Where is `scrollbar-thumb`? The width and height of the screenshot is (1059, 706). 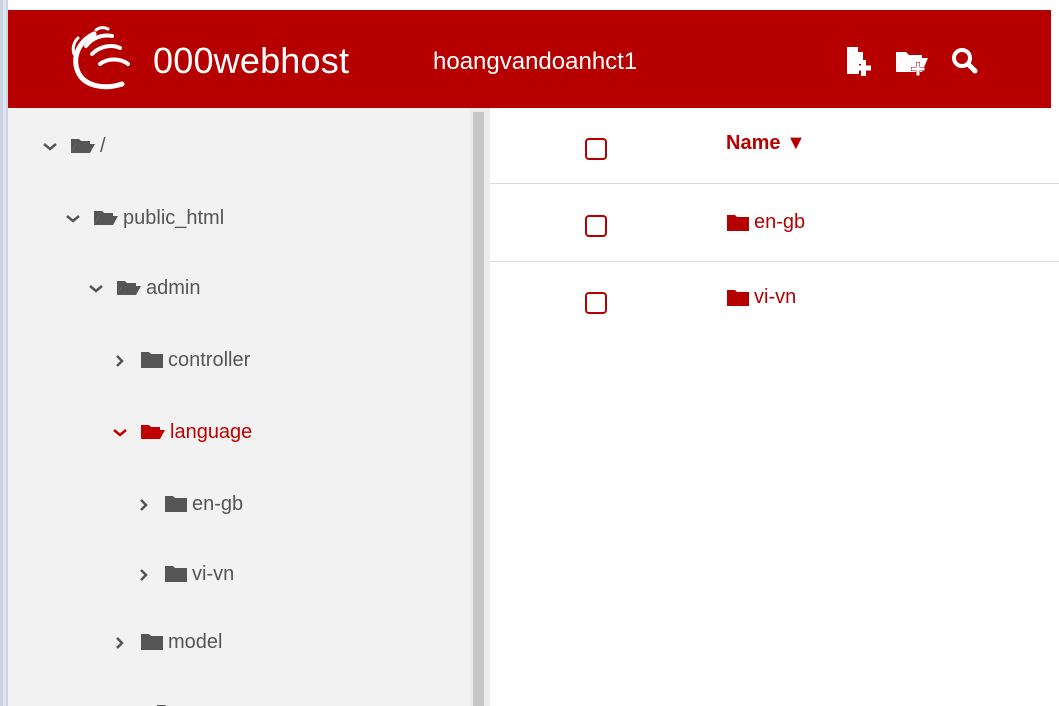
scrollbar-thumb is located at coordinates (478, 409).